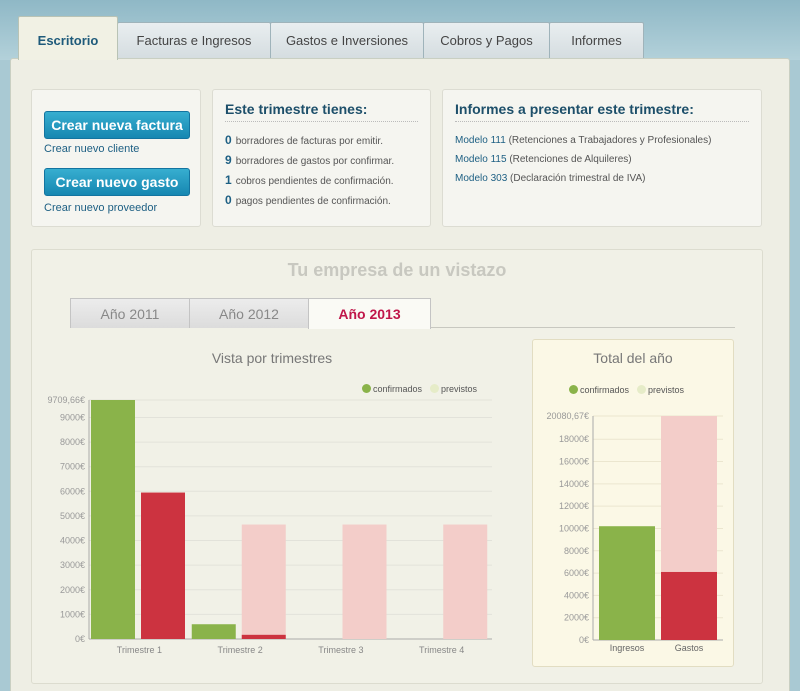 The image size is (800, 691). I want to click on overview-title: Tu empresa de un vistazo, so click(397, 270).